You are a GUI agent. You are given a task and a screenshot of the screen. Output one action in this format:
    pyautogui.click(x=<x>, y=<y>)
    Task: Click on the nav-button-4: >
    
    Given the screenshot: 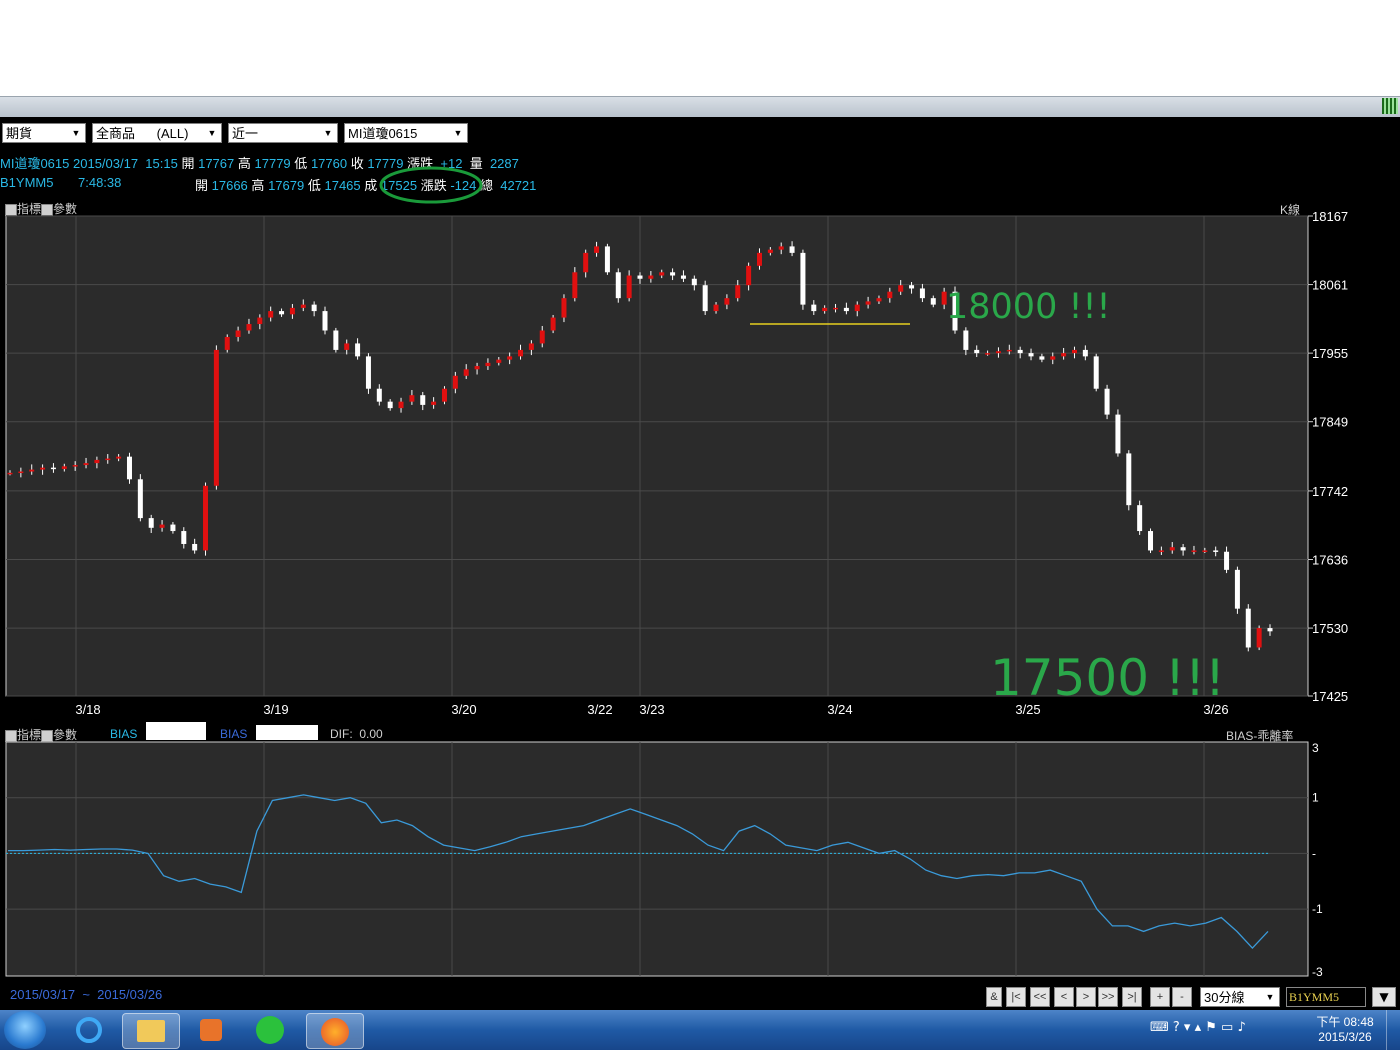 What is the action you would take?
    pyautogui.click(x=1086, y=997)
    